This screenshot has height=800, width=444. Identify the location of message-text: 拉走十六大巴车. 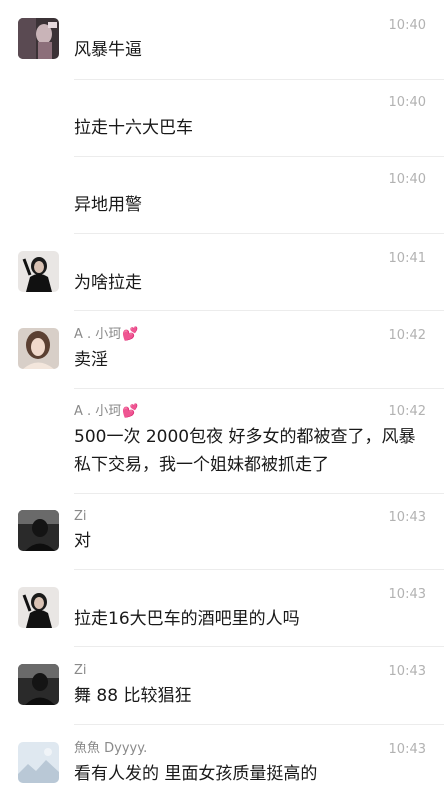
(133, 128).